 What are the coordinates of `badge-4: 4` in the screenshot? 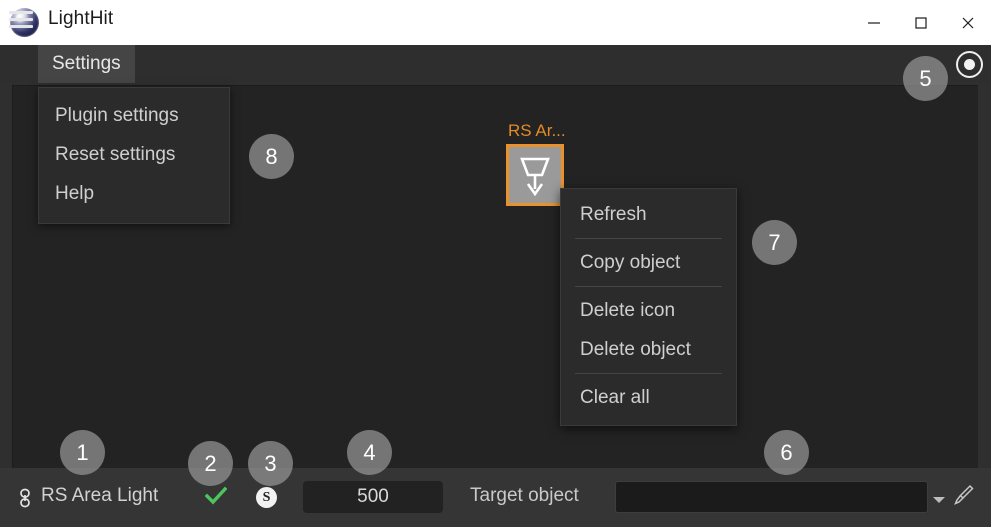 It's located at (369, 452).